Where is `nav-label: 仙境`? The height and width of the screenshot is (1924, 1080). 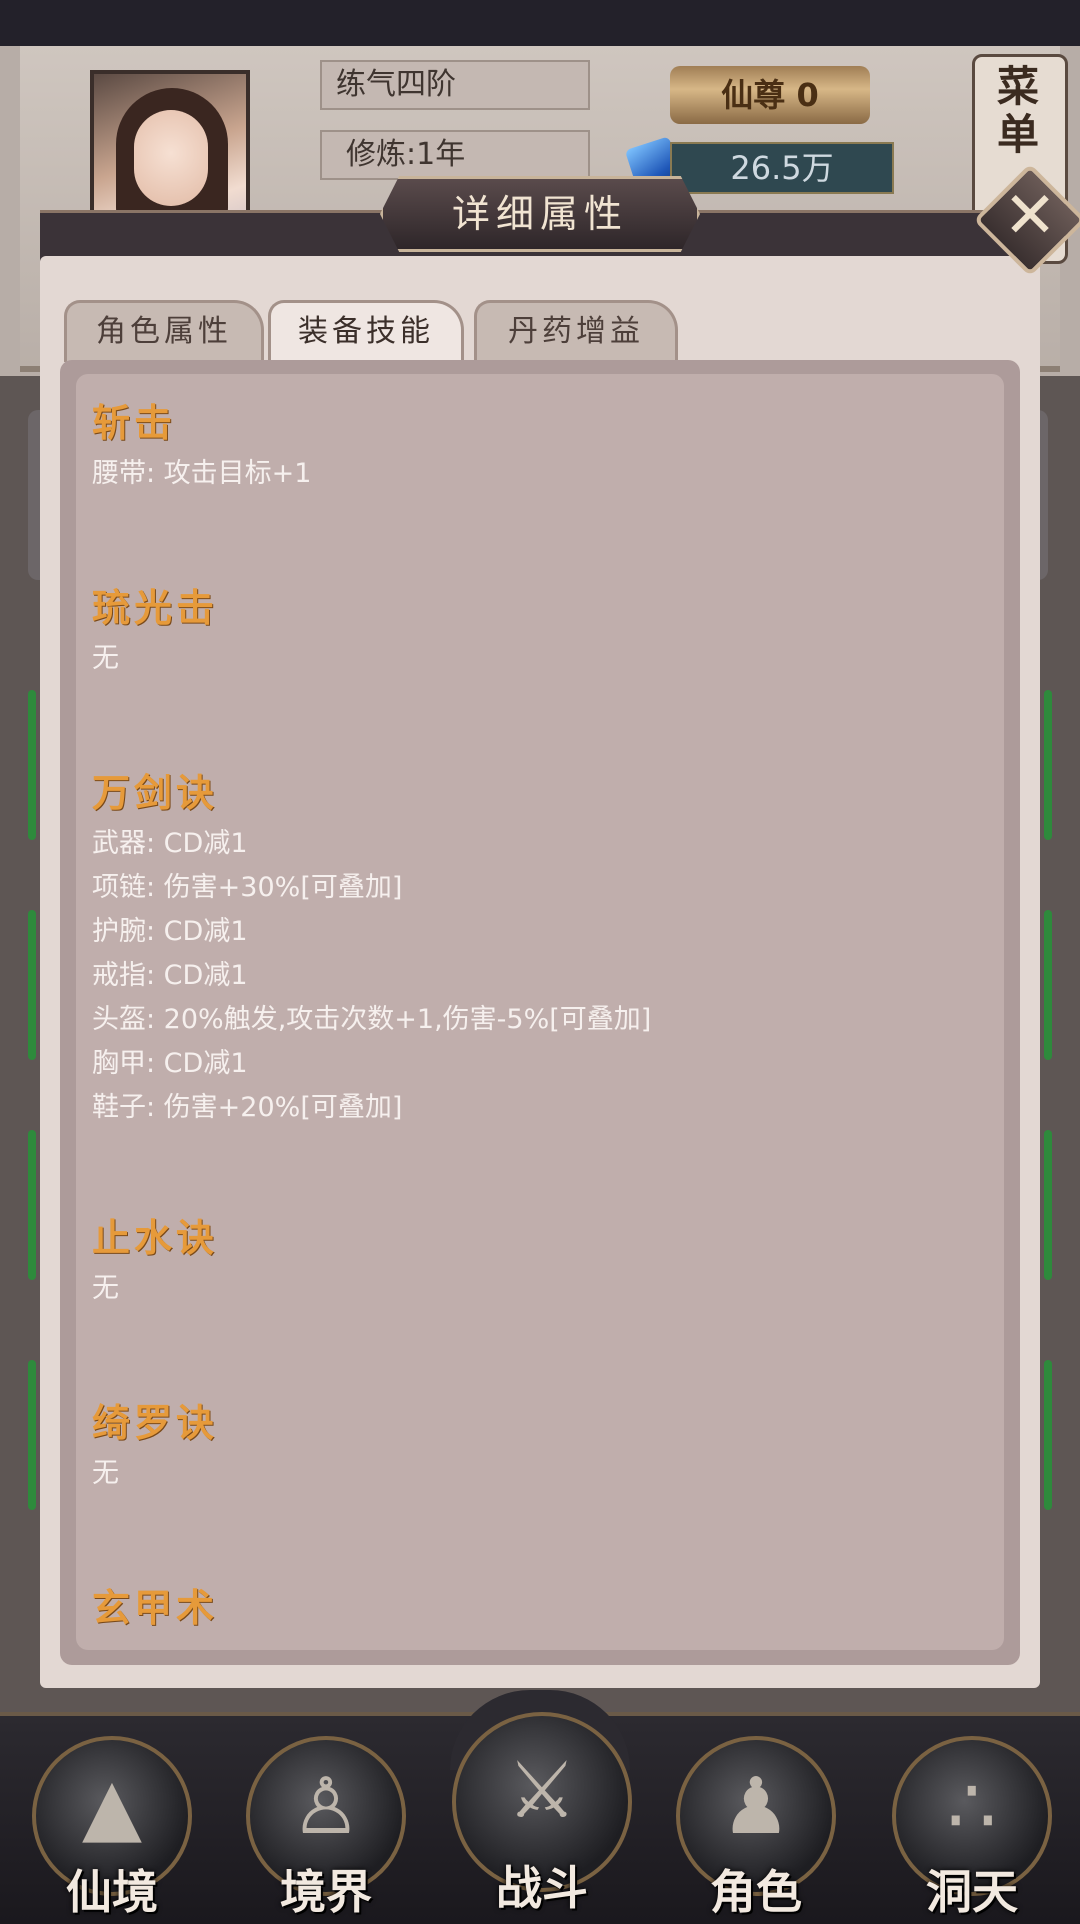
nav-label: 仙境 is located at coordinates (112, 1892).